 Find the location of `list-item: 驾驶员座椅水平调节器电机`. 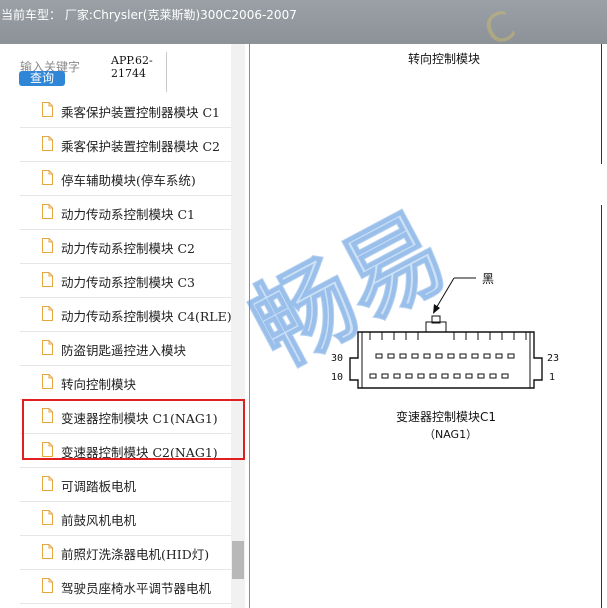

list-item: 驾驶员座椅水平调节器电机 is located at coordinates (125, 586).